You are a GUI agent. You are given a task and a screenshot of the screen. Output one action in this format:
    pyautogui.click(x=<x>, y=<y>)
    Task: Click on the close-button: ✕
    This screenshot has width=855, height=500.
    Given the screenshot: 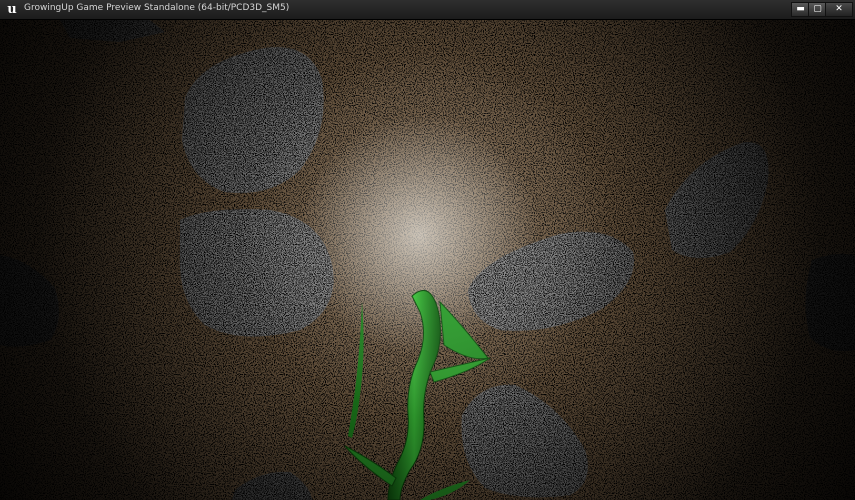 What is the action you would take?
    pyautogui.click(x=839, y=9)
    